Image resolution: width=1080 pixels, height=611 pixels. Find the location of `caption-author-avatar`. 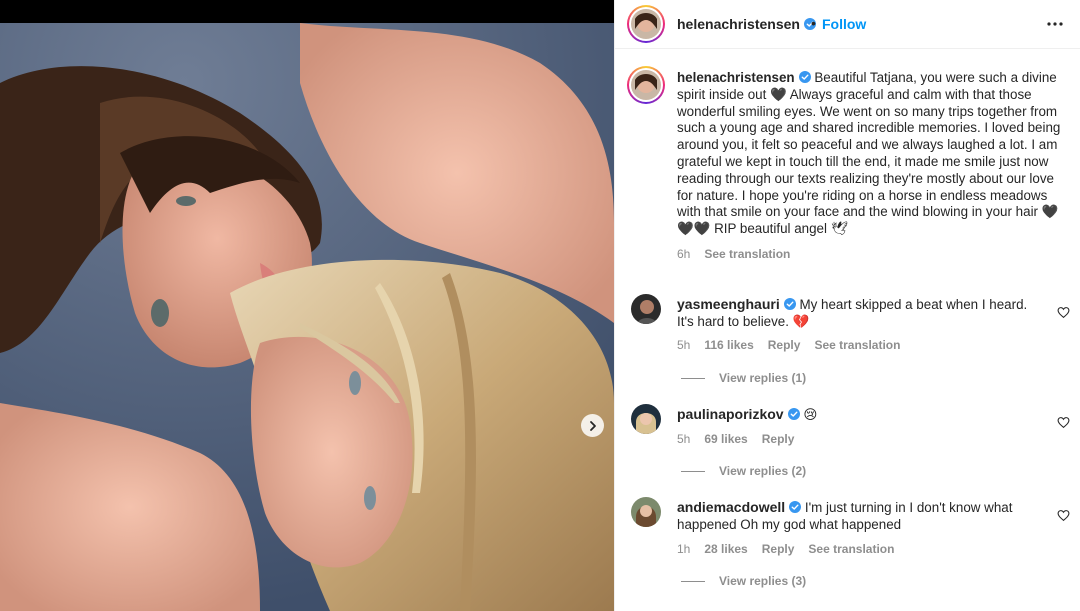

caption-author-avatar is located at coordinates (646, 85).